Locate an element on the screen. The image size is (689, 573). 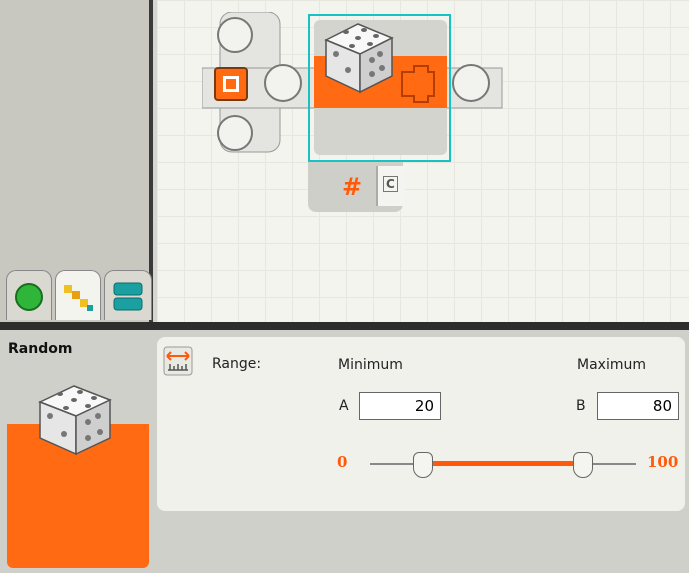
tab-common-palette is located at coordinates (29, 295).